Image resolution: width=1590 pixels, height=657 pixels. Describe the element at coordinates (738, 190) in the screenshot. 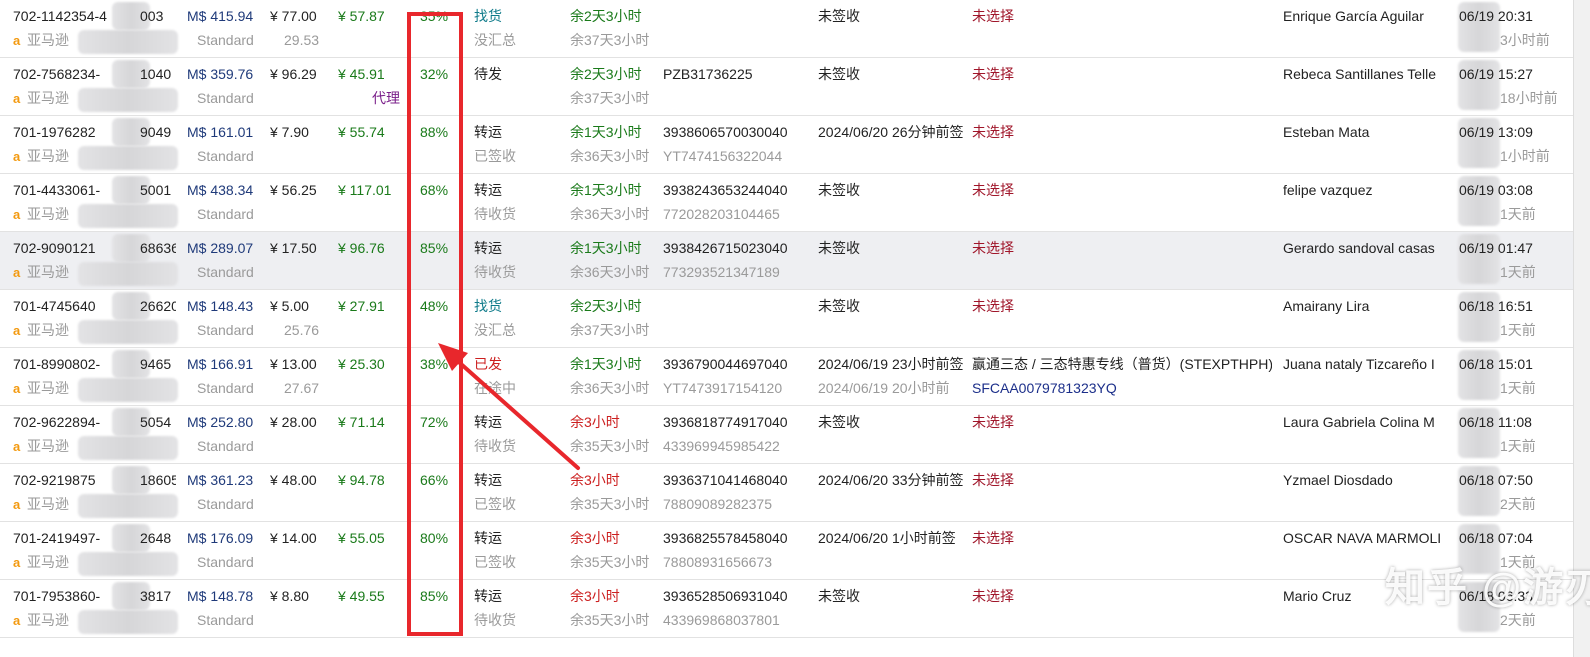

I see `tracking: 3938243653244040` at that location.